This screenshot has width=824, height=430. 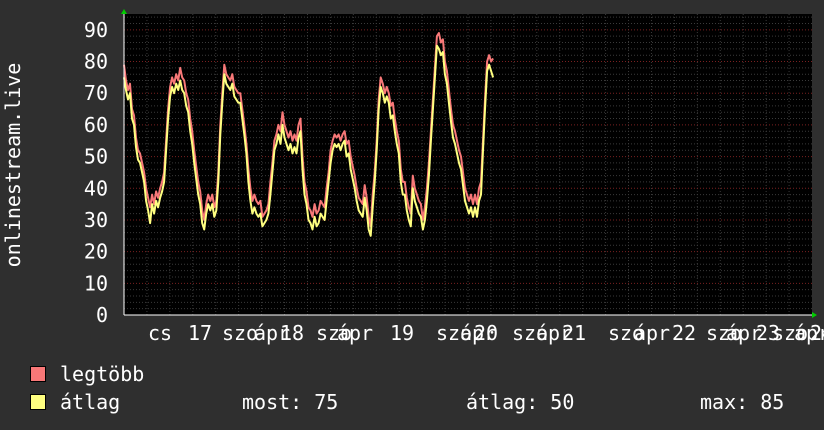 What do you see at coordinates (96, 252) in the screenshot?
I see `y-tick-label: 20` at bounding box center [96, 252].